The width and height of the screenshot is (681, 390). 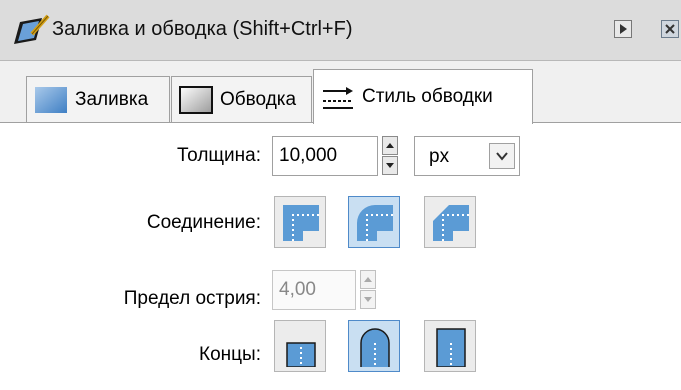 What do you see at coordinates (314, 290) in the screenshot?
I see `miter-limit-input: 4,00` at bounding box center [314, 290].